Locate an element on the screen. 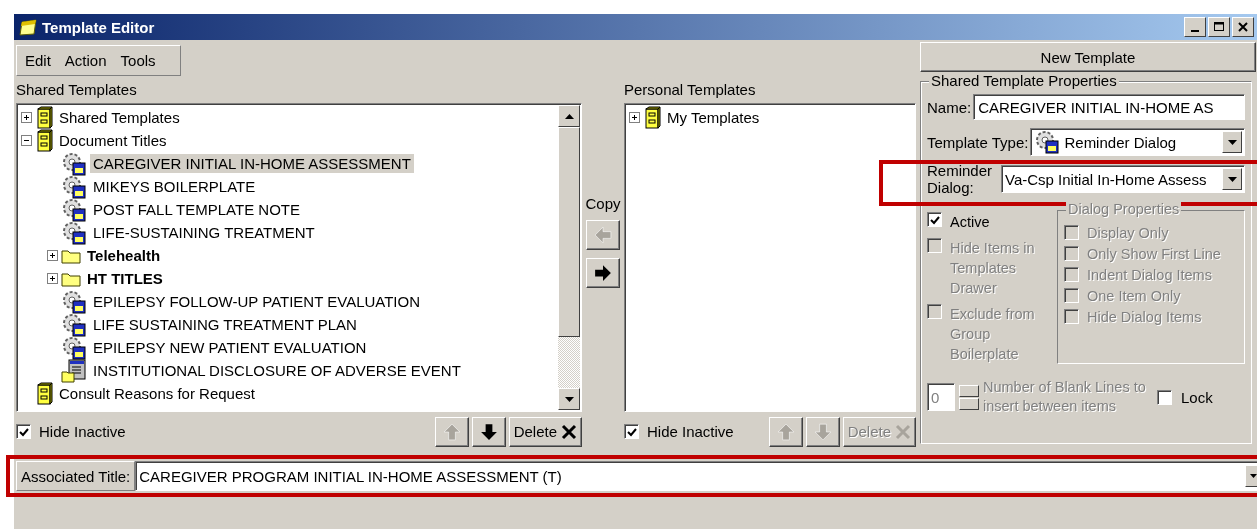 Image resolution: width=1257 pixels, height=529 pixels. right-button is located at coordinates (603, 273).